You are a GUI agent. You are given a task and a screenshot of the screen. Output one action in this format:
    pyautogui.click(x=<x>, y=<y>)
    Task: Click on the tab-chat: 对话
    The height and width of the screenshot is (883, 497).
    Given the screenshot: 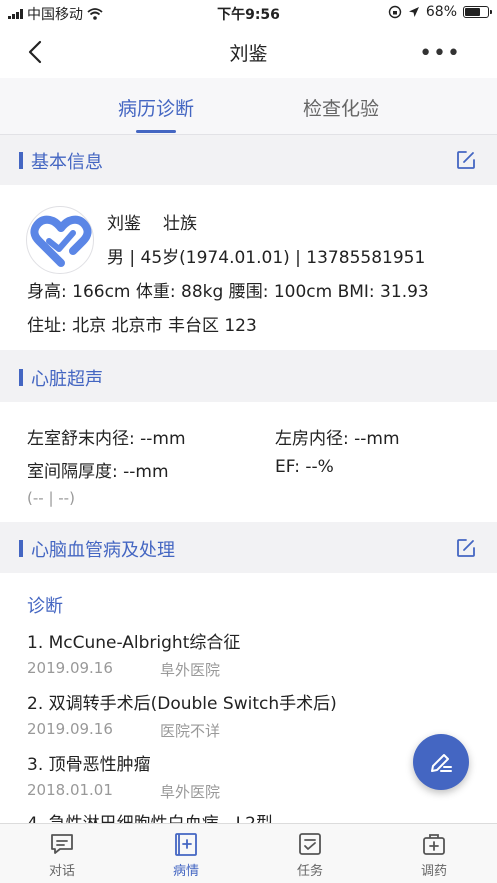 What is the action you would take?
    pyautogui.click(x=62, y=854)
    